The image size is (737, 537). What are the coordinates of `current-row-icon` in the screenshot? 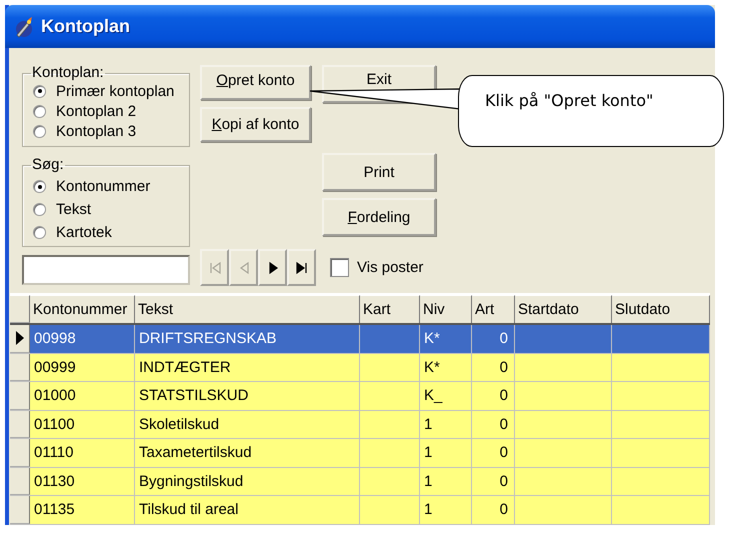 It's located at (20, 338).